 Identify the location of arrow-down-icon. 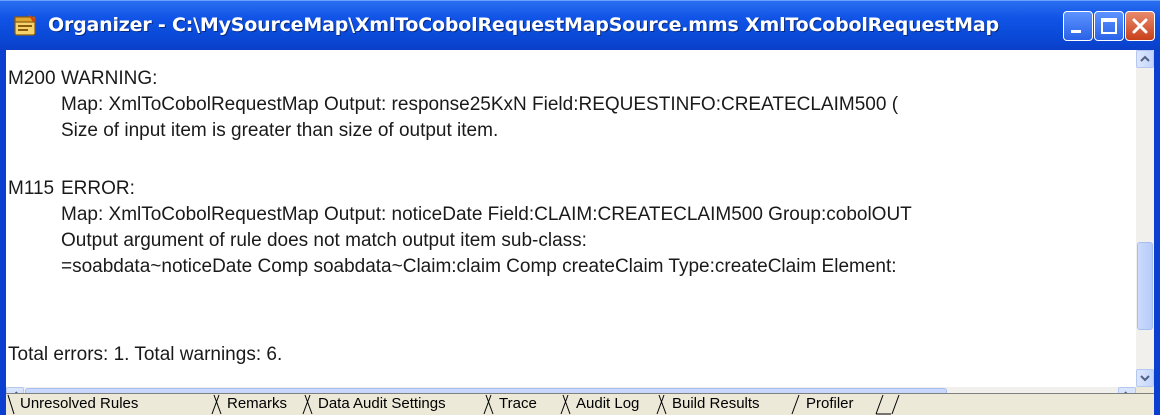
(1145, 378).